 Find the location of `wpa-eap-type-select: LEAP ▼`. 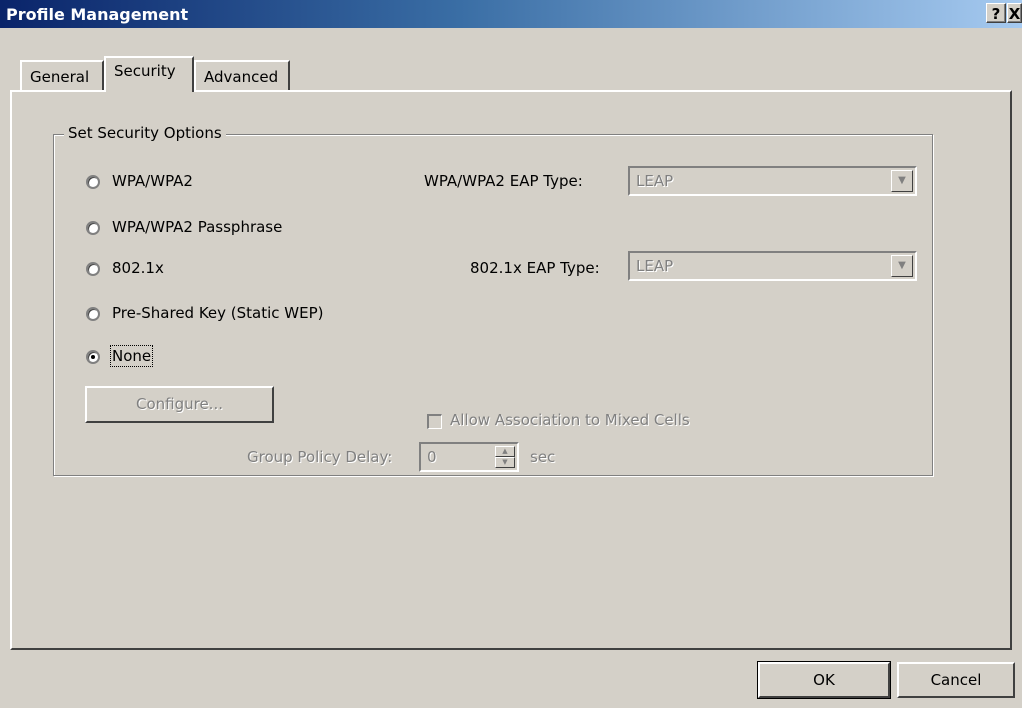

wpa-eap-type-select: LEAP ▼ is located at coordinates (772, 181).